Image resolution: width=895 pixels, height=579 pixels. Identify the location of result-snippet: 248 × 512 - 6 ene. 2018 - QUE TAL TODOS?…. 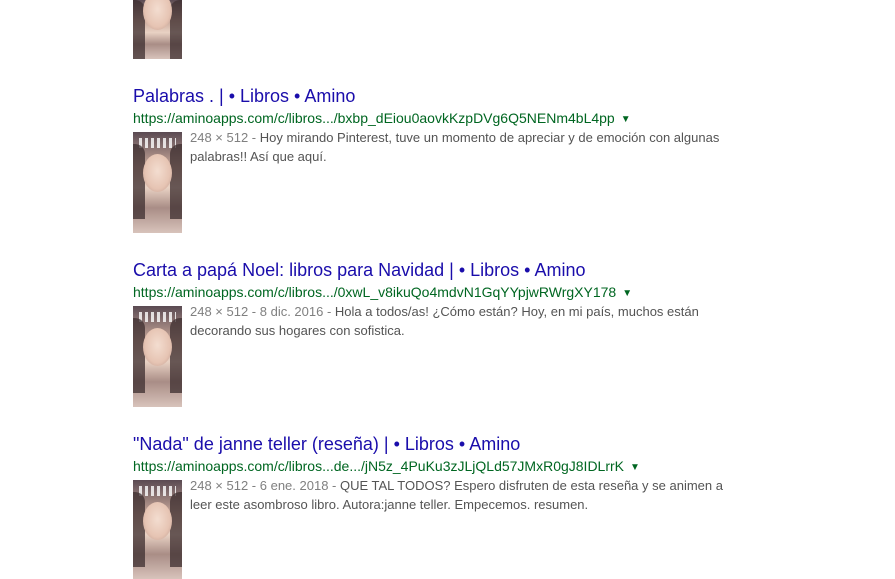
(460, 495).